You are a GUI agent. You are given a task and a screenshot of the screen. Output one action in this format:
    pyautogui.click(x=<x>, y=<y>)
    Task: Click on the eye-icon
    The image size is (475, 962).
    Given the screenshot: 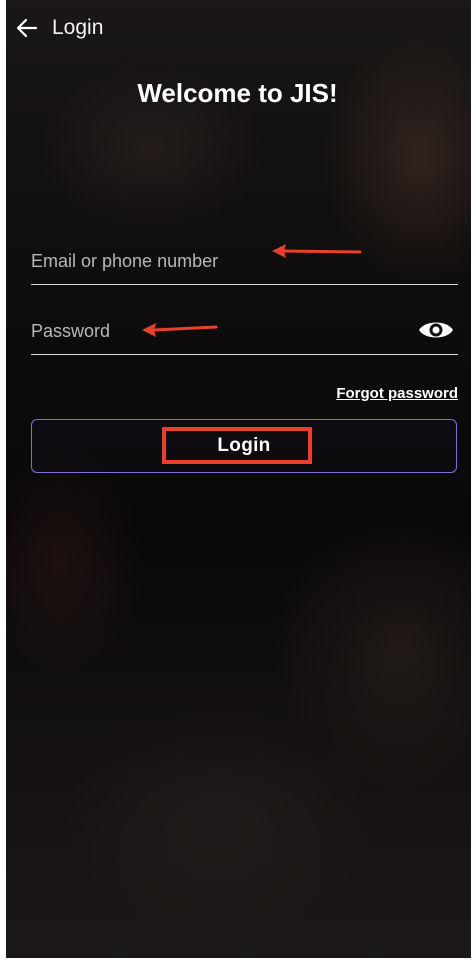 What is the action you would take?
    pyautogui.click(x=436, y=330)
    